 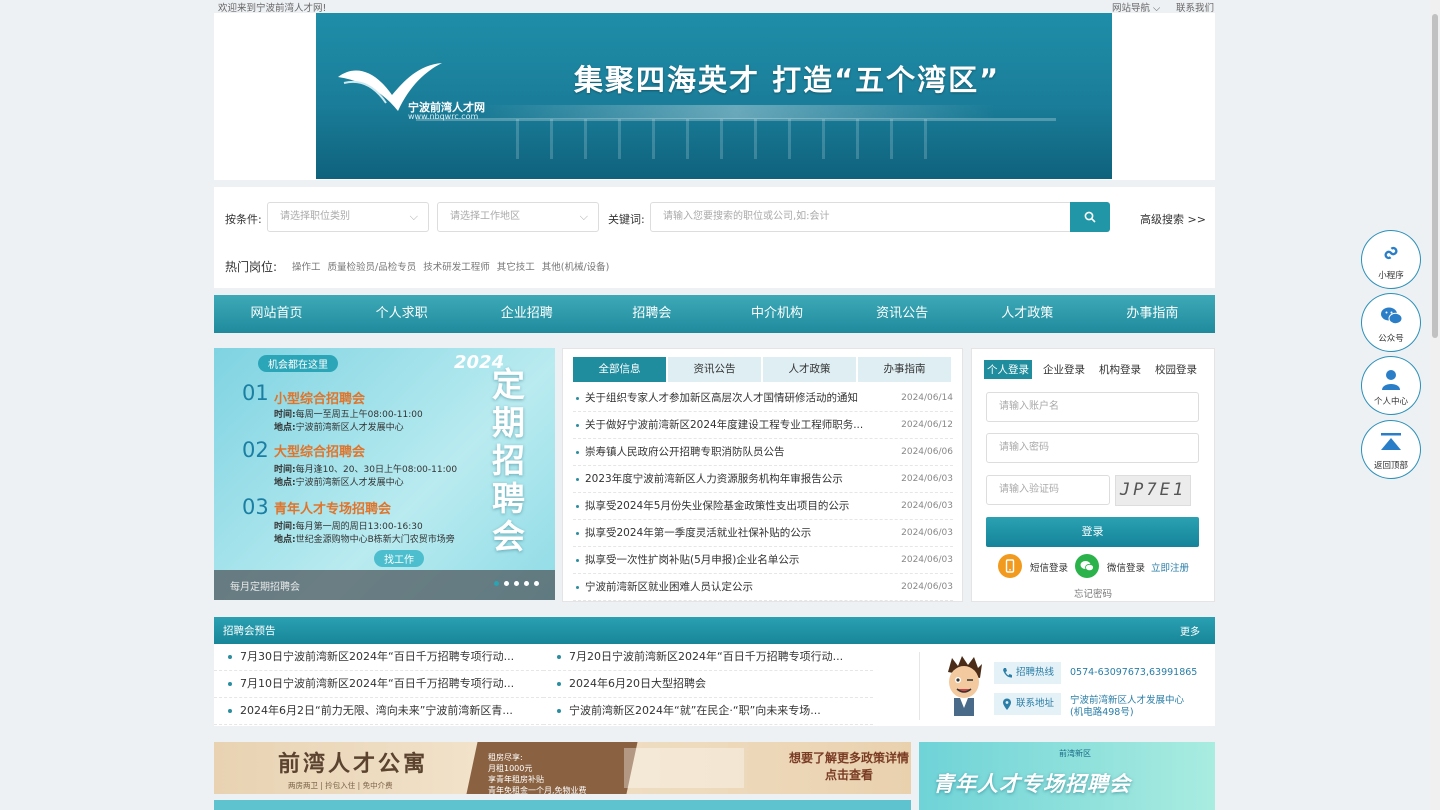 I want to click on forgot-password-link: 忘记密码, so click(x=1093, y=593).